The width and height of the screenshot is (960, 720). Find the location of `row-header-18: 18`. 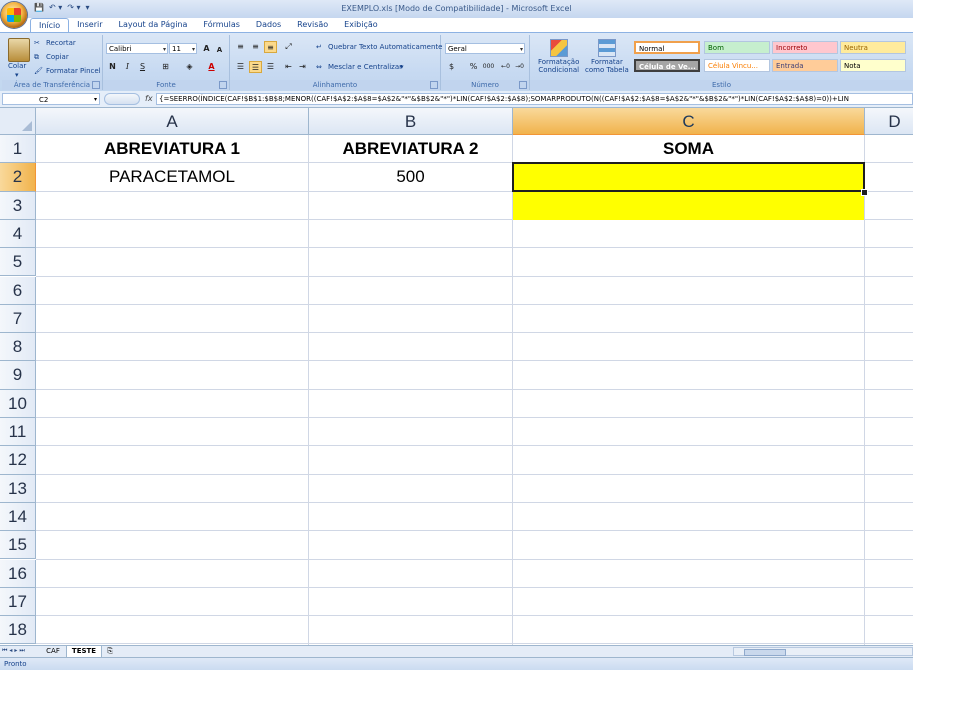

row-header-18: 18 is located at coordinates (18, 630).